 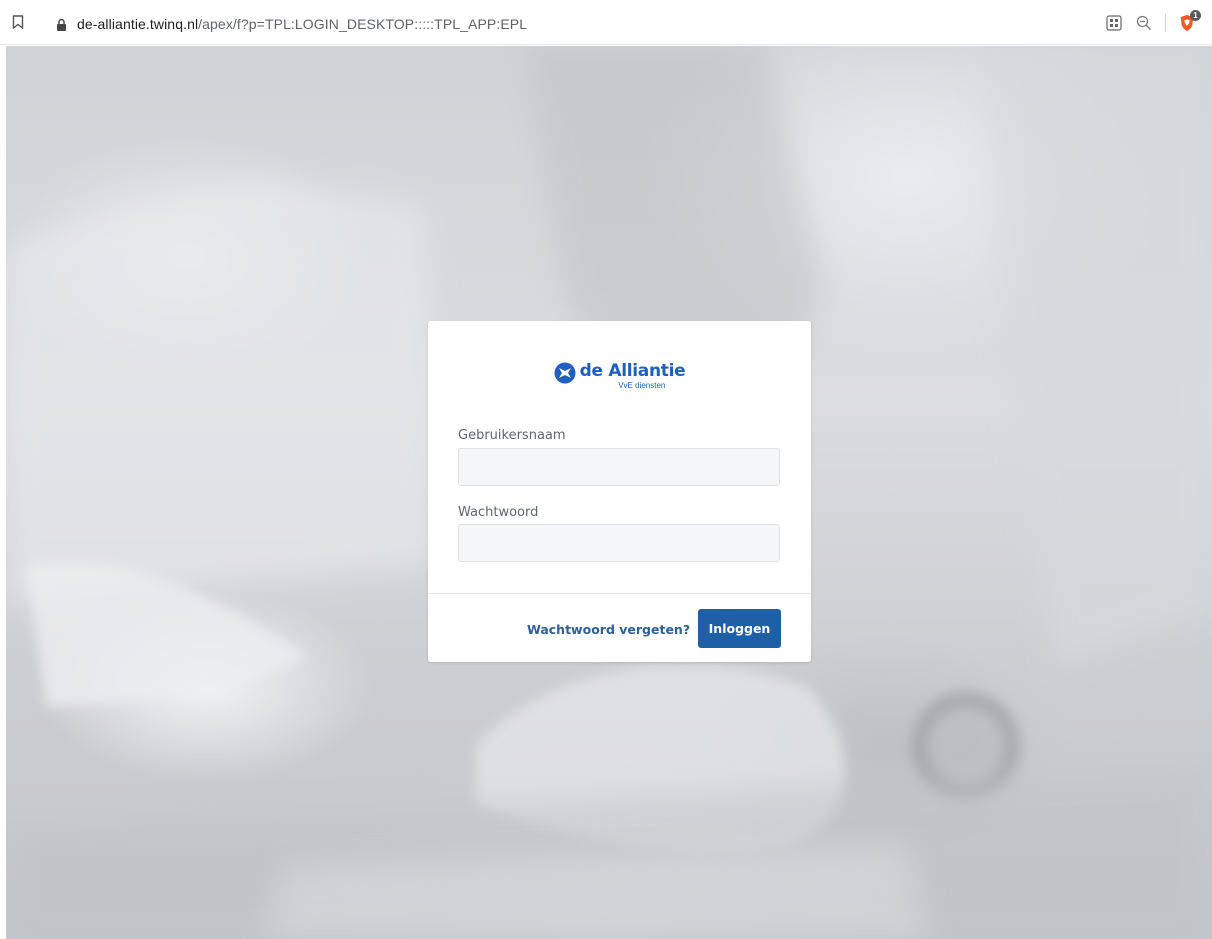 What do you see at coordinates (632, 371) in the screenshot?
I see `logo-title: de Alliantie` at bounding box center [632, 371].